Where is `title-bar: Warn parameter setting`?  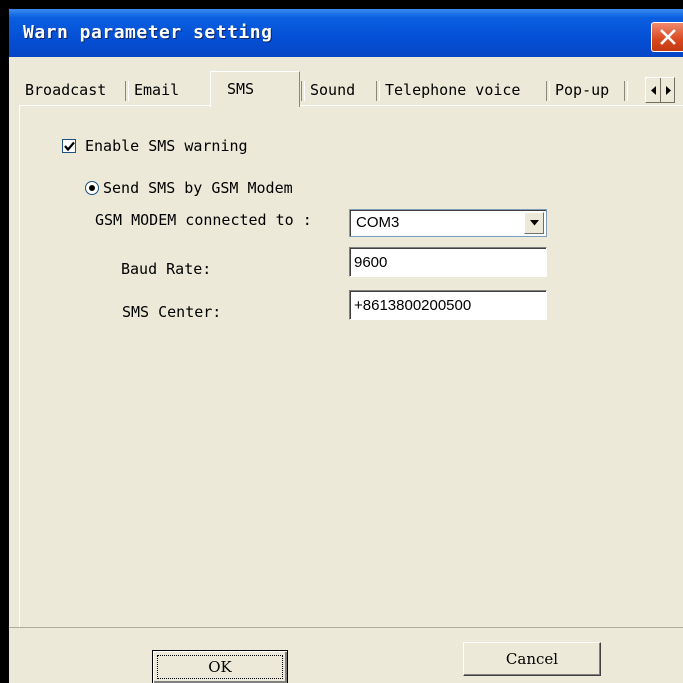 title-bar: Warn parameter setting is located at coordinates (346, 33).